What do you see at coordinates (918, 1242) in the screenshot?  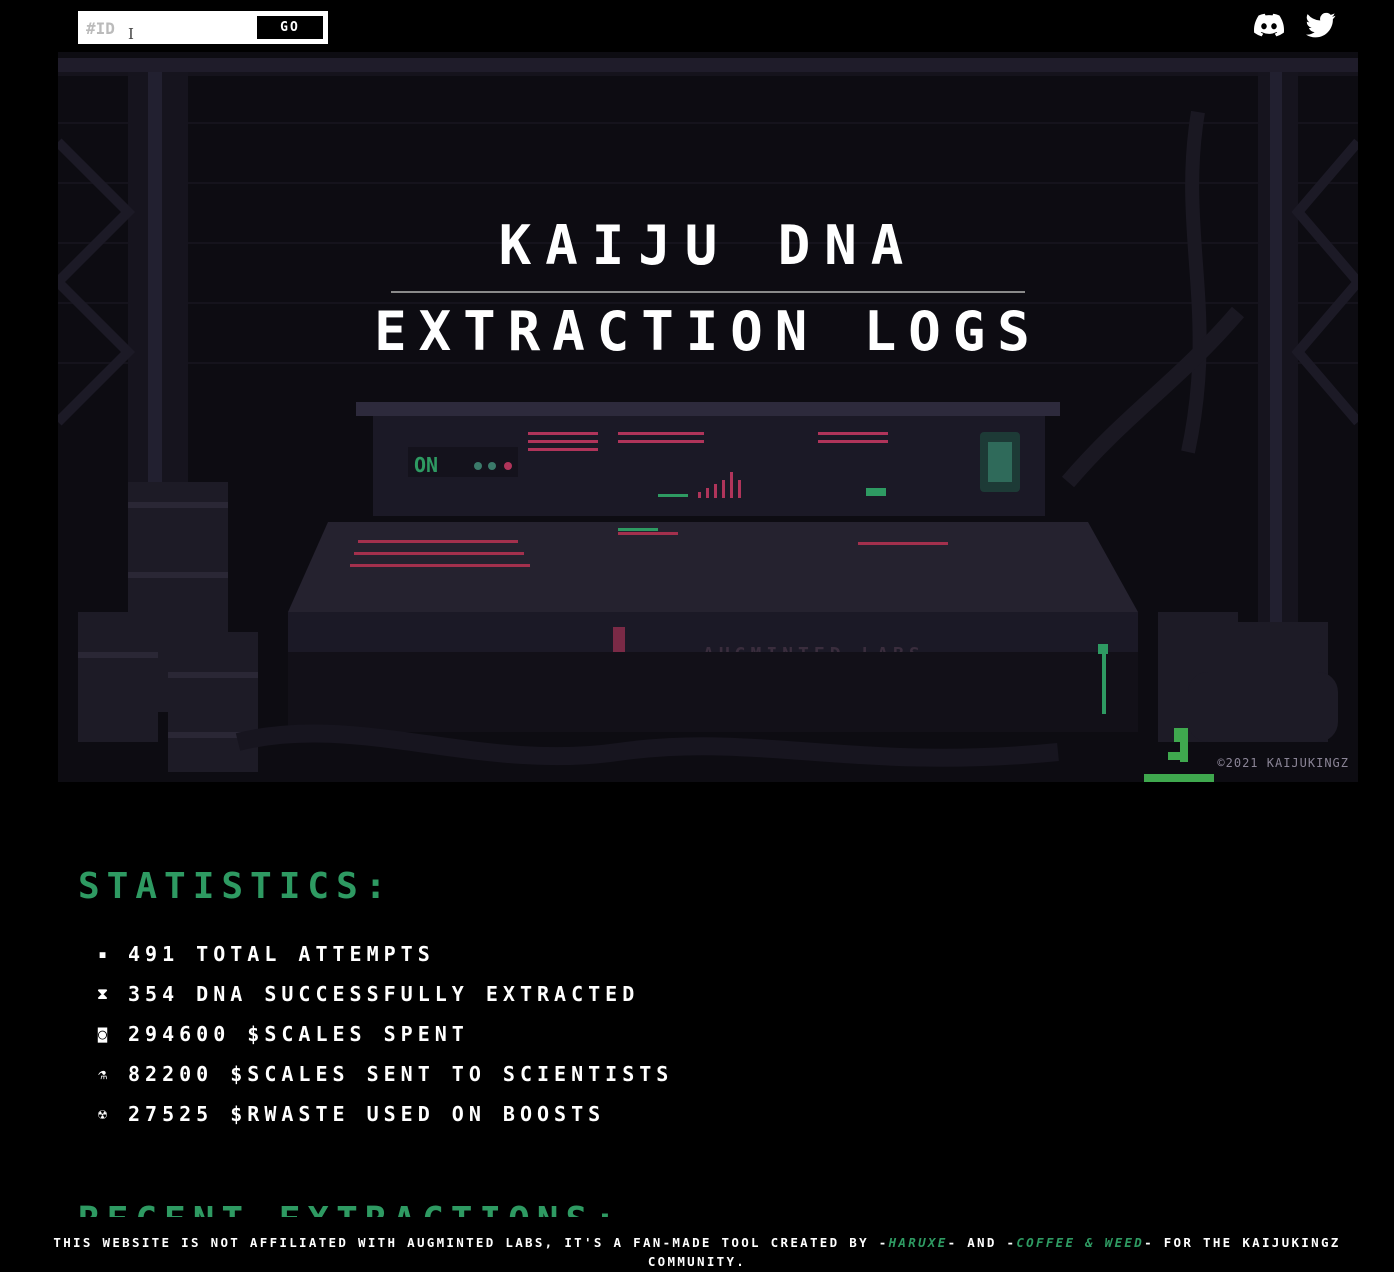 I see `author-link-haruxe: HARUXE` at bounding box center [918, 1242].